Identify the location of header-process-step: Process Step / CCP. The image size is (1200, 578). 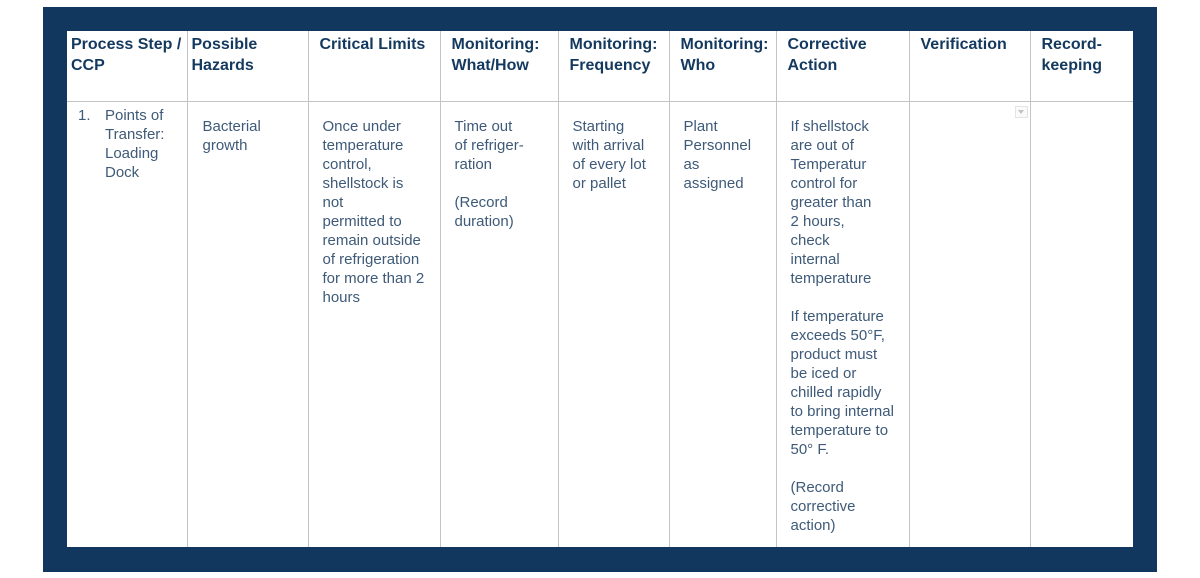
(127, 66).